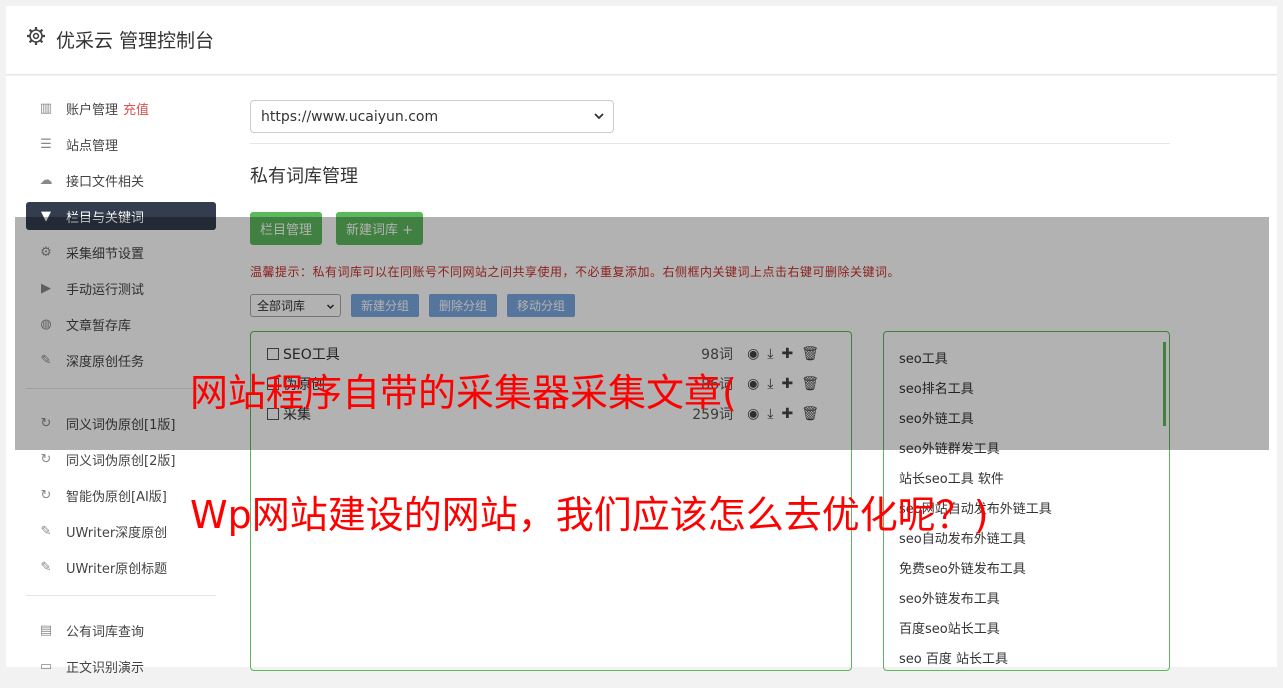  I want to click on sidebar-item-label: 公有词库查询, so click(105, 632).